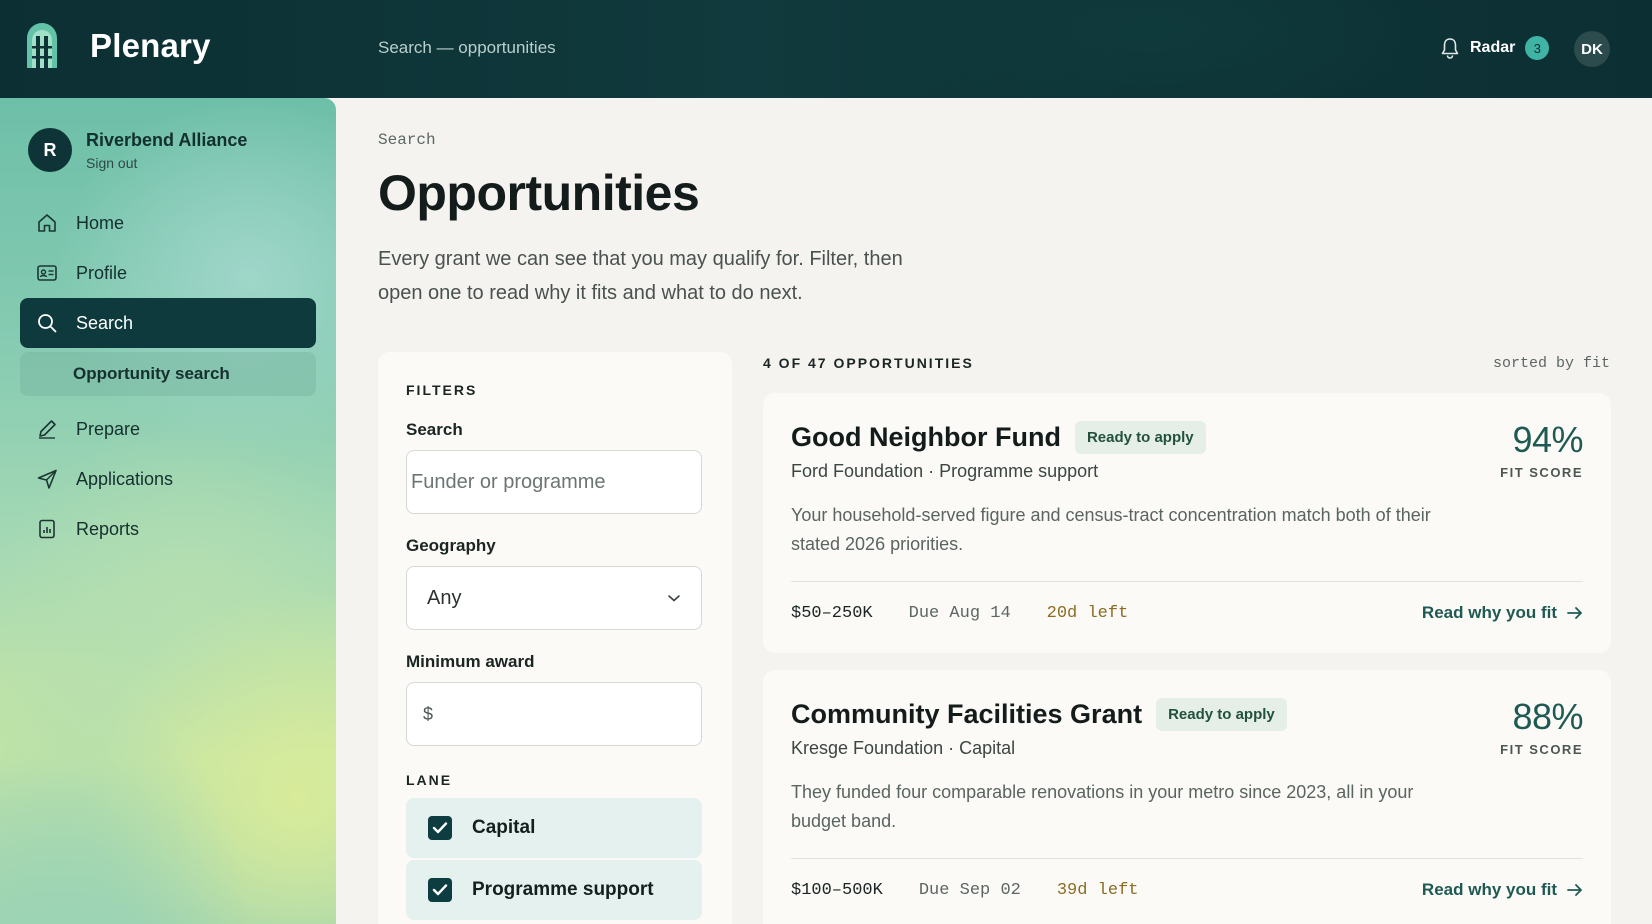 This screenshot has height=924, width=1652. I want to click on sidebar-item-reports: Reports, so click(168, 529).